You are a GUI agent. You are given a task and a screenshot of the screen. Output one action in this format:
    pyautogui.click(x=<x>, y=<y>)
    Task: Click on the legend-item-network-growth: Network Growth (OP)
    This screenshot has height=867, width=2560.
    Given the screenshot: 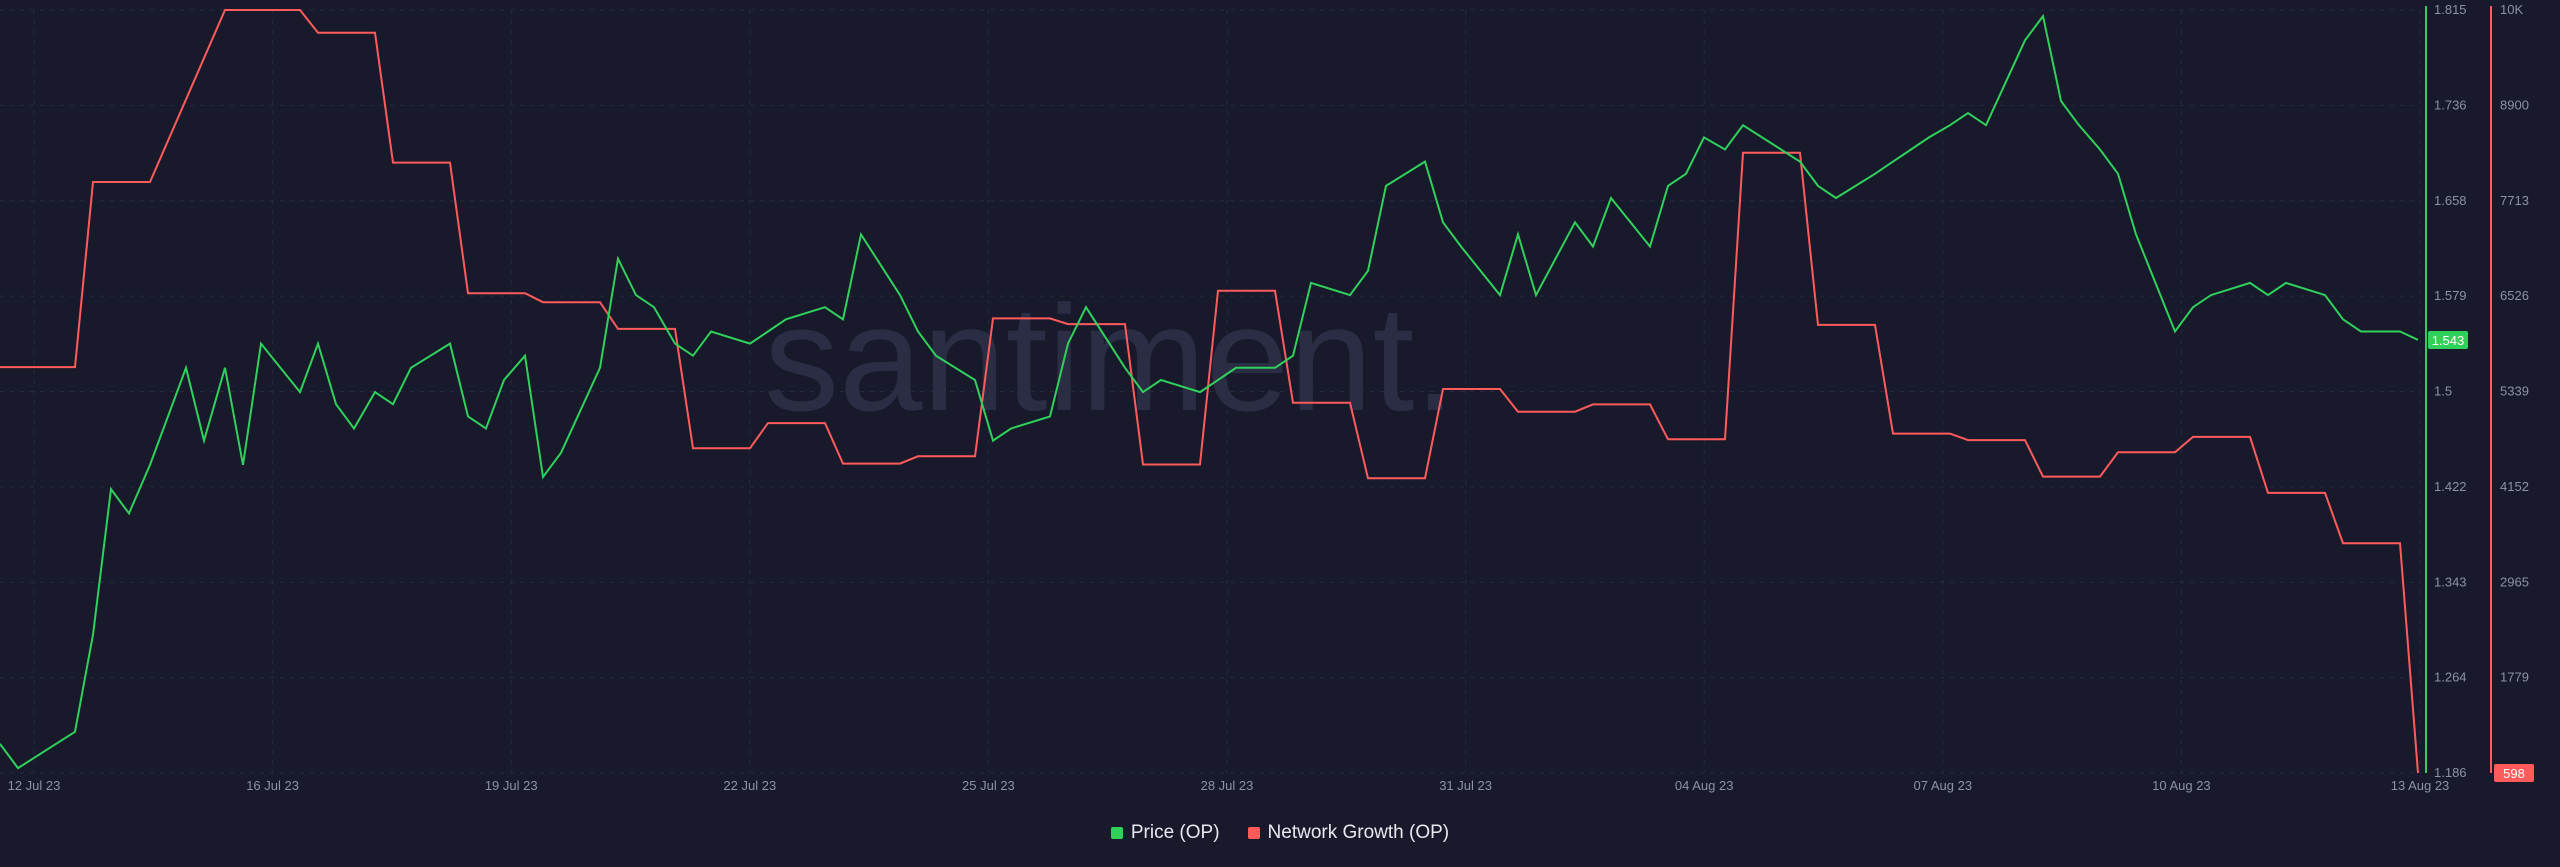 What is the action you would take?
    pyautogui.click(x=1348, y=833)
    